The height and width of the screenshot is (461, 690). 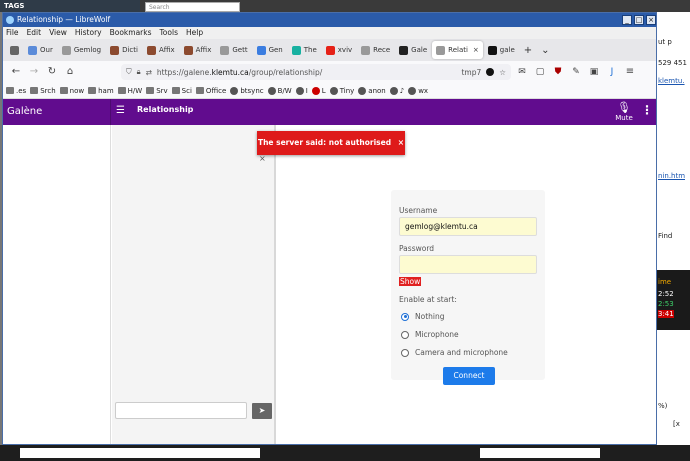 I want to click on bookmark-item: anon, so click(x=372, y=90).